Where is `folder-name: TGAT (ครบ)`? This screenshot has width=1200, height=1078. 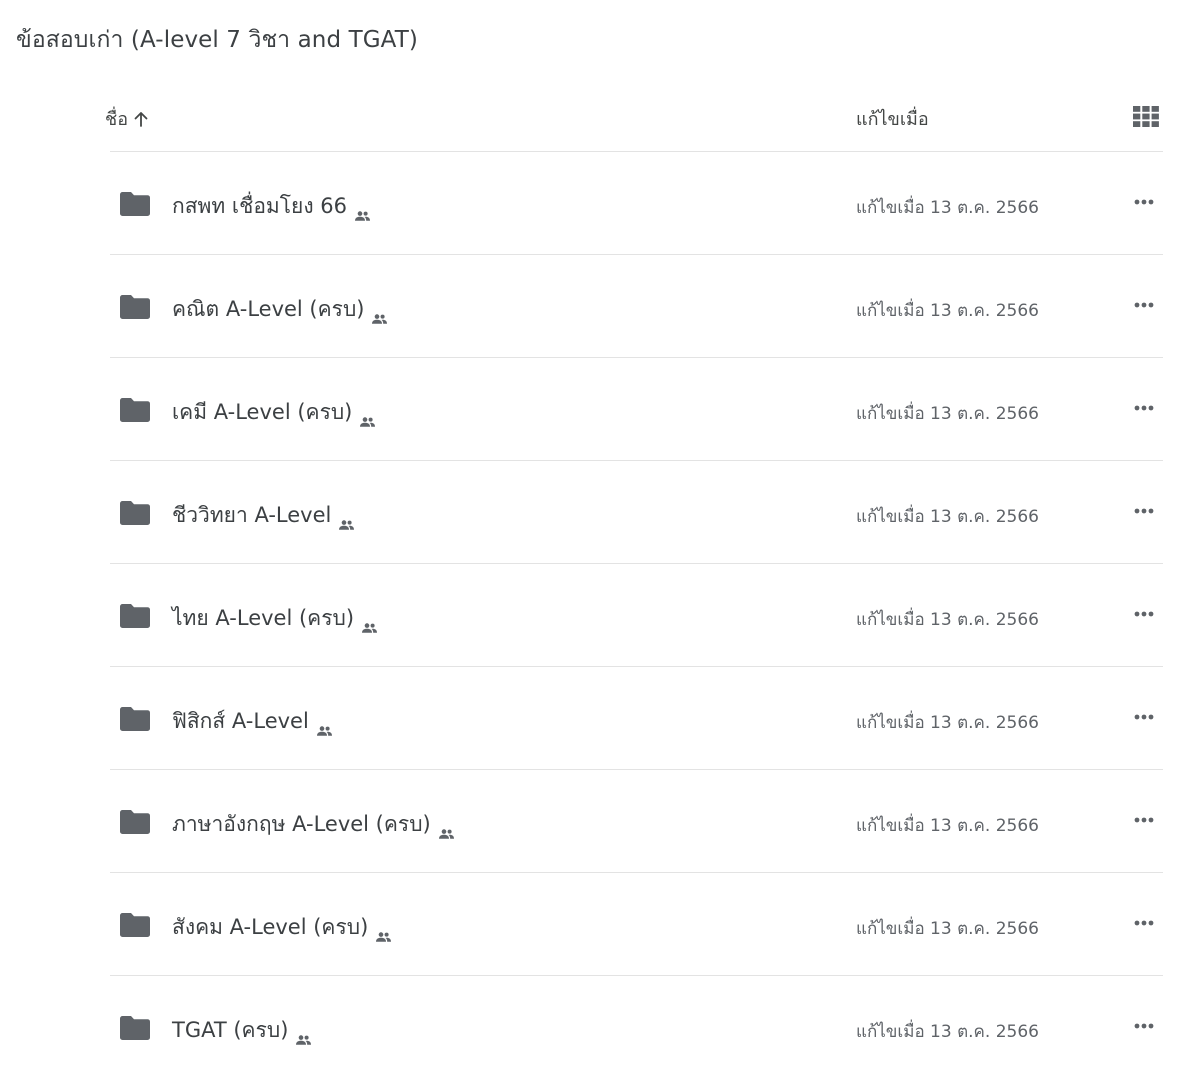
folder-name: TGAT (ครบ) is located at coordinates (242, 1030).